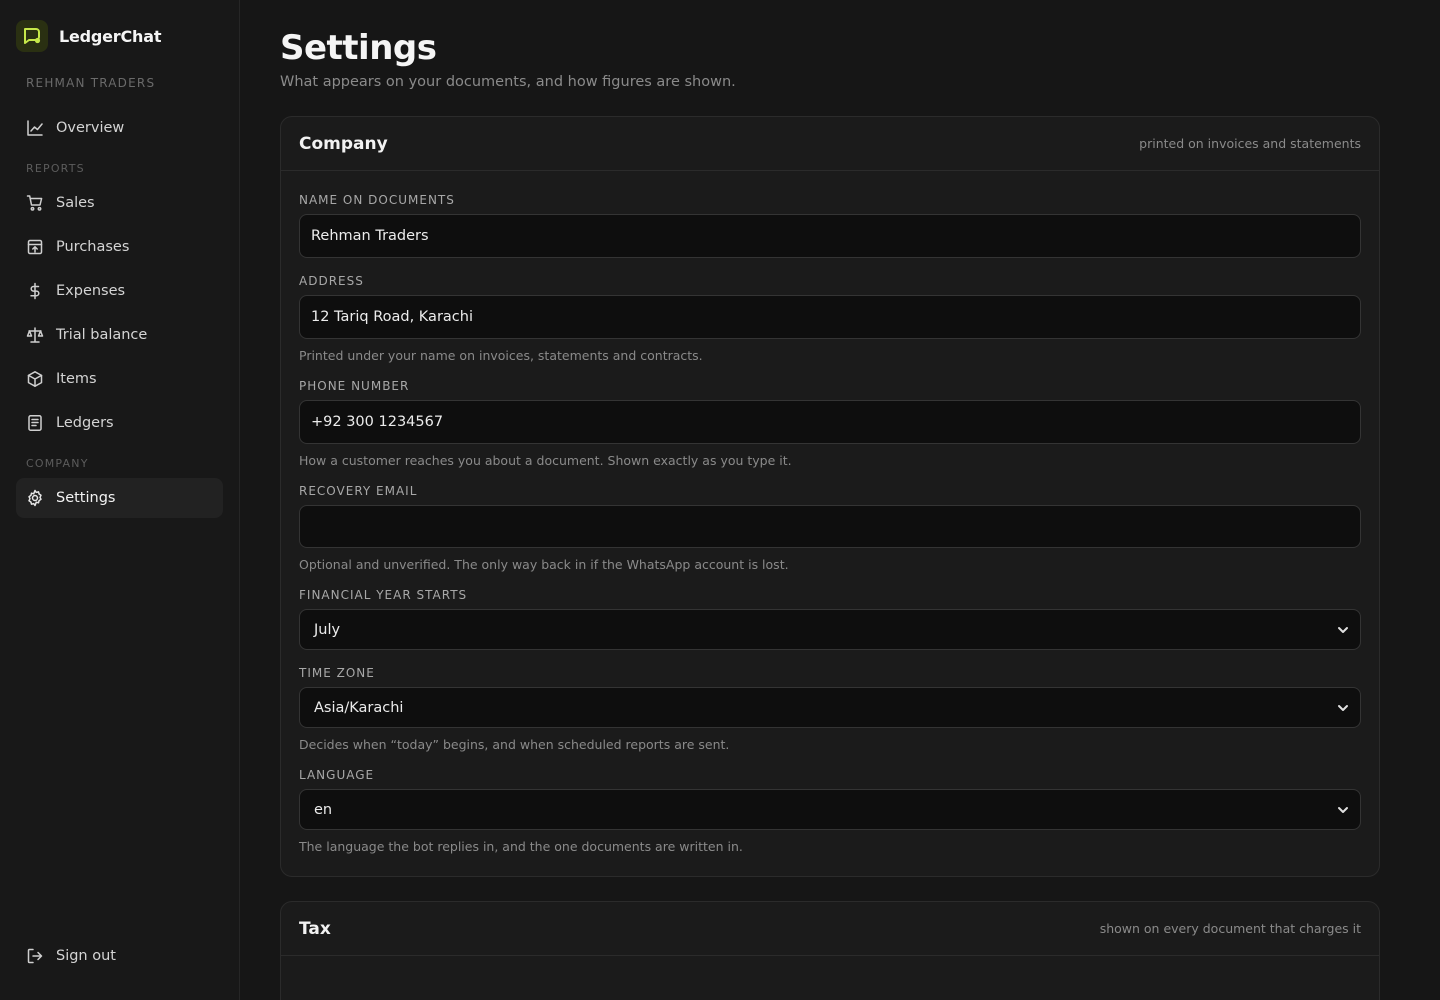 The height and width of the screenshot is (1000, 1440). Describe the element at coordinates (337, 775) in the screenshot. I see `language-field-label: LANGUAGE` at that location.